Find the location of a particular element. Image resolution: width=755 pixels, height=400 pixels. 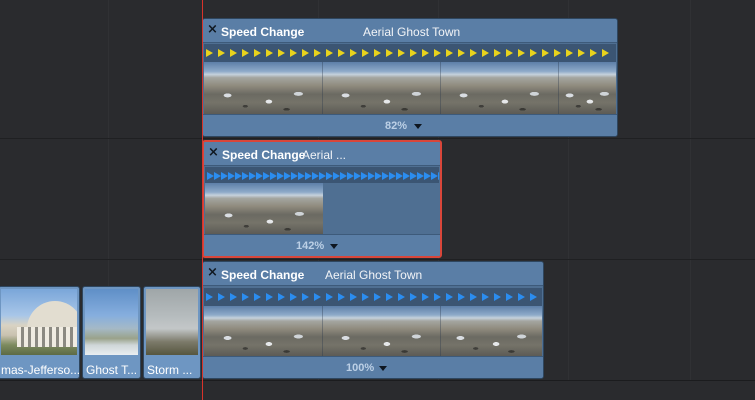

speed-footer: 82% is located at coordinates (410, 125).